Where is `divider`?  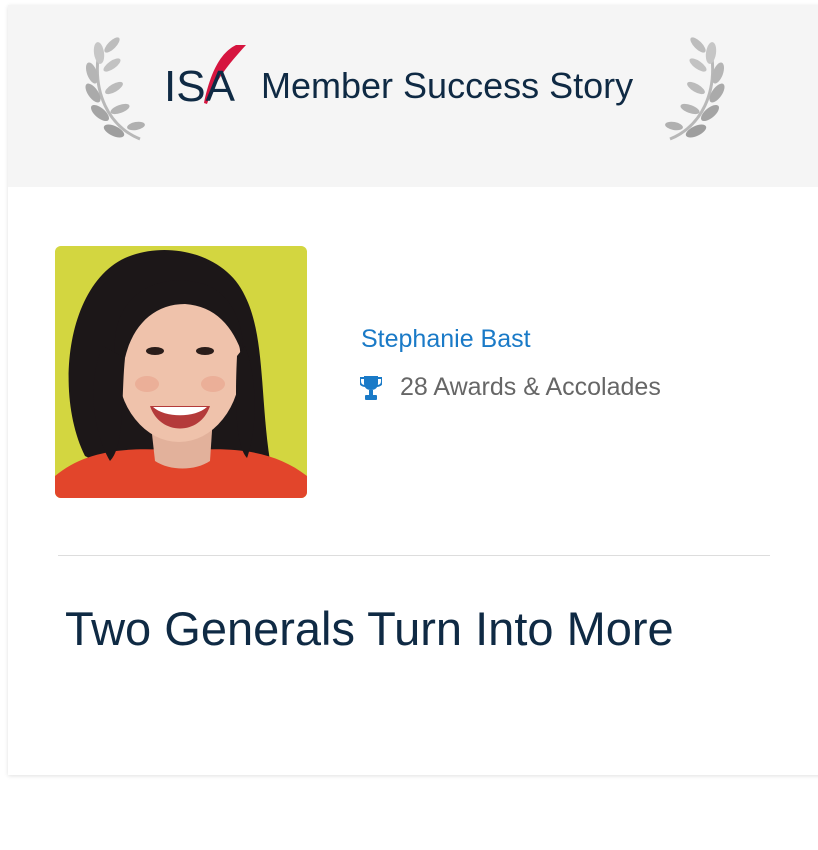 divider is located at coordinates (414, 555).